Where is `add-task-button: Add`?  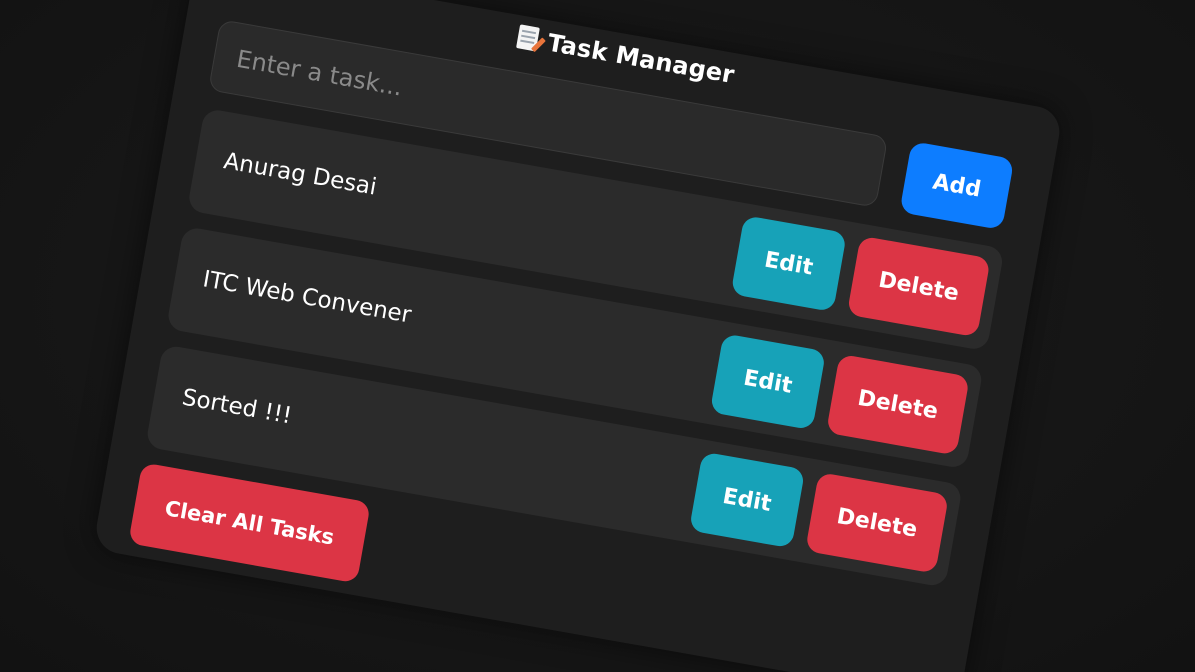
add-task-button: Add is located at coordinates (957, 186).